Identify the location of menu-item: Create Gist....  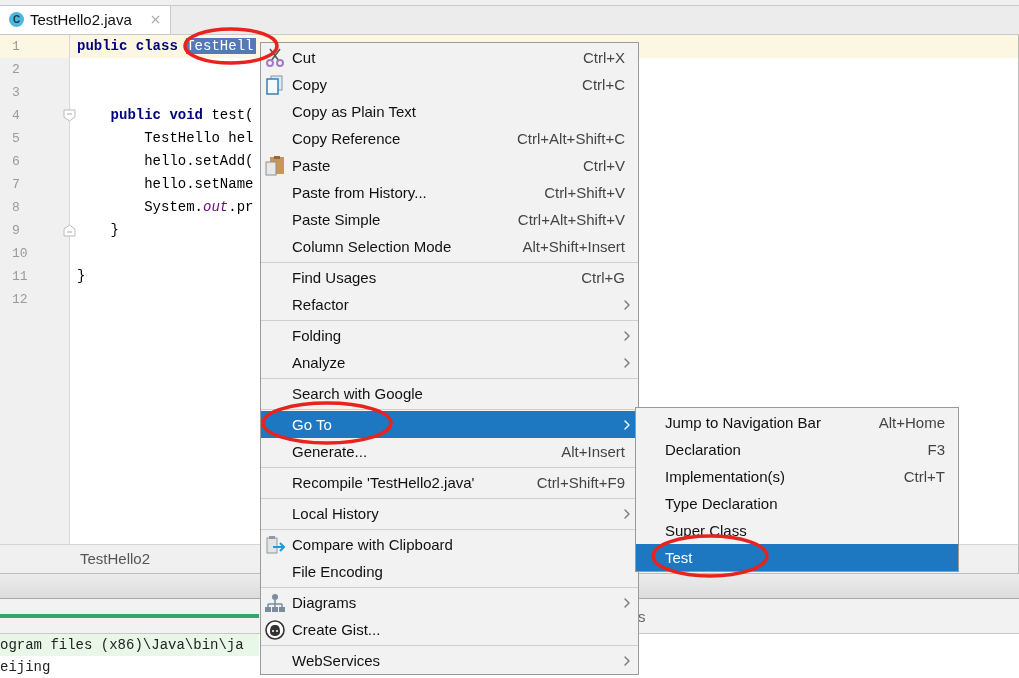
(449, 629).